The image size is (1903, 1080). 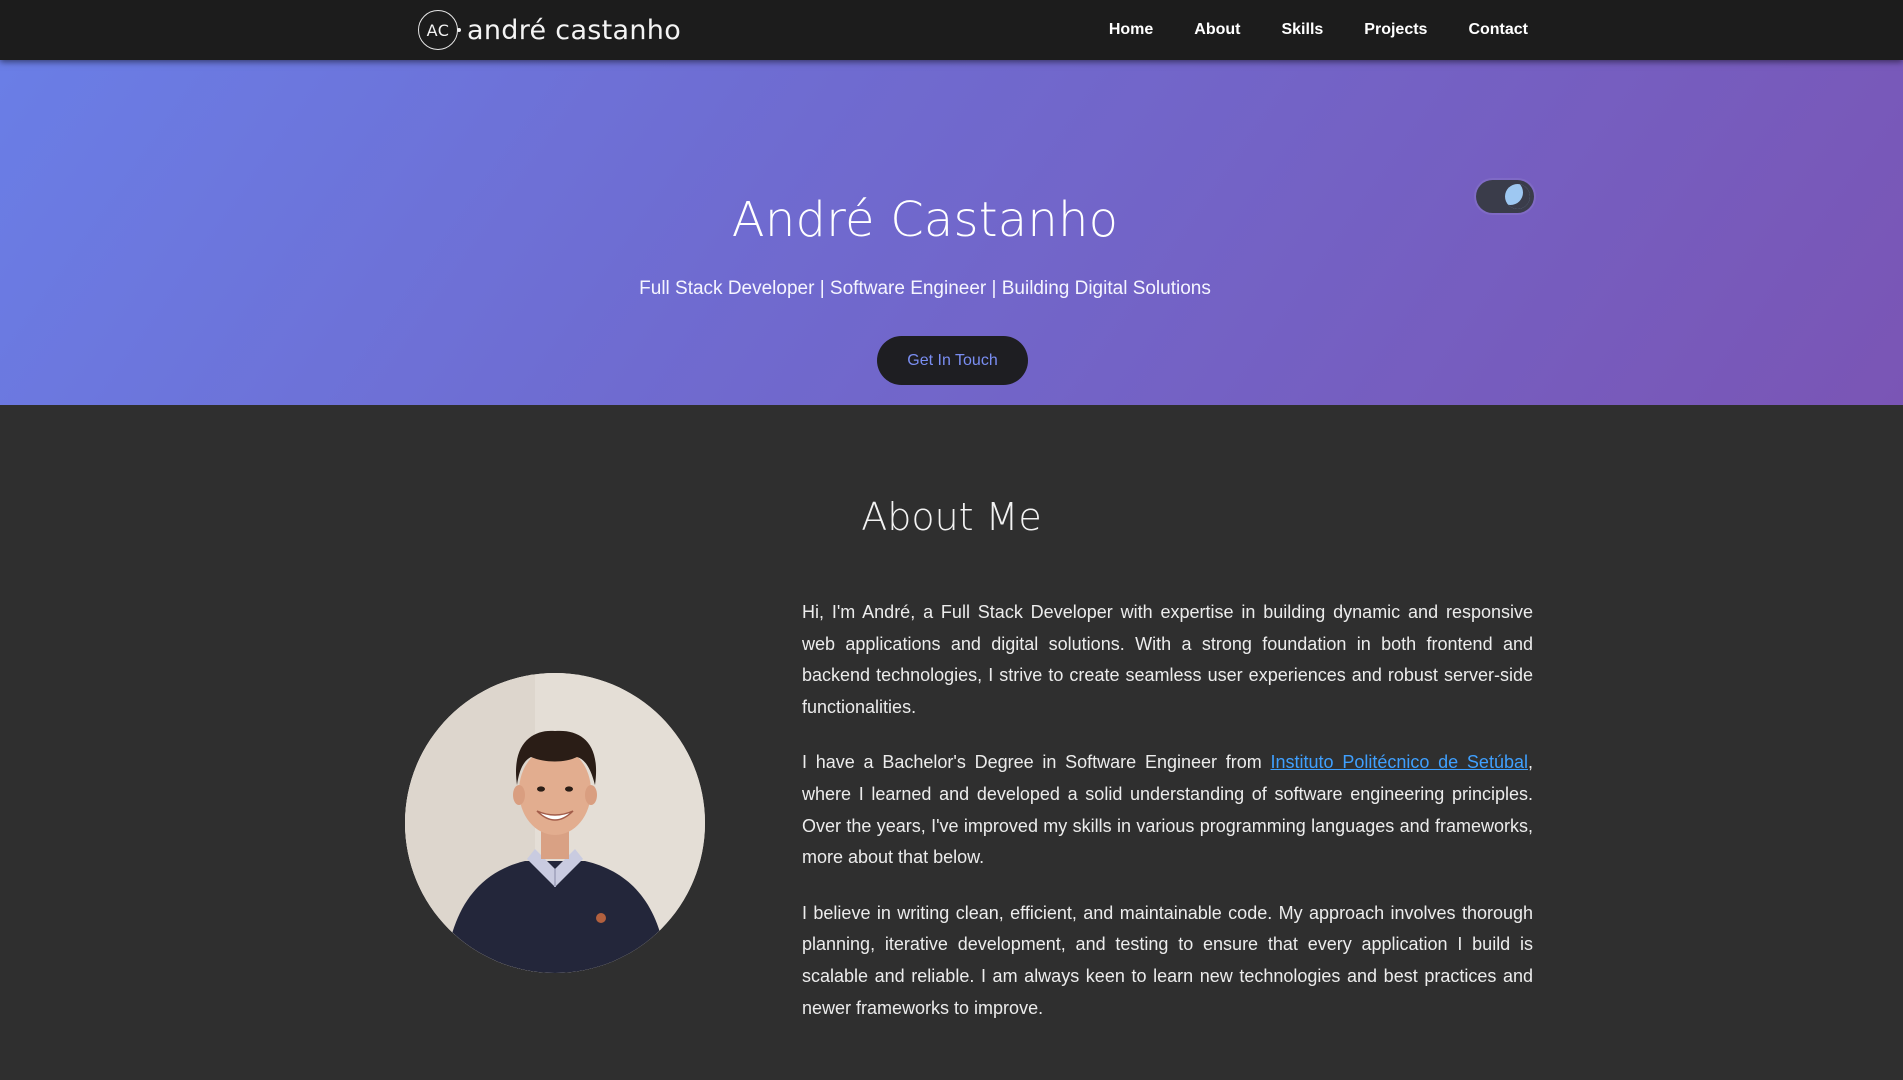 I want to click on get-in-touch-button: Get In Touch, so click(x=952, y=360).